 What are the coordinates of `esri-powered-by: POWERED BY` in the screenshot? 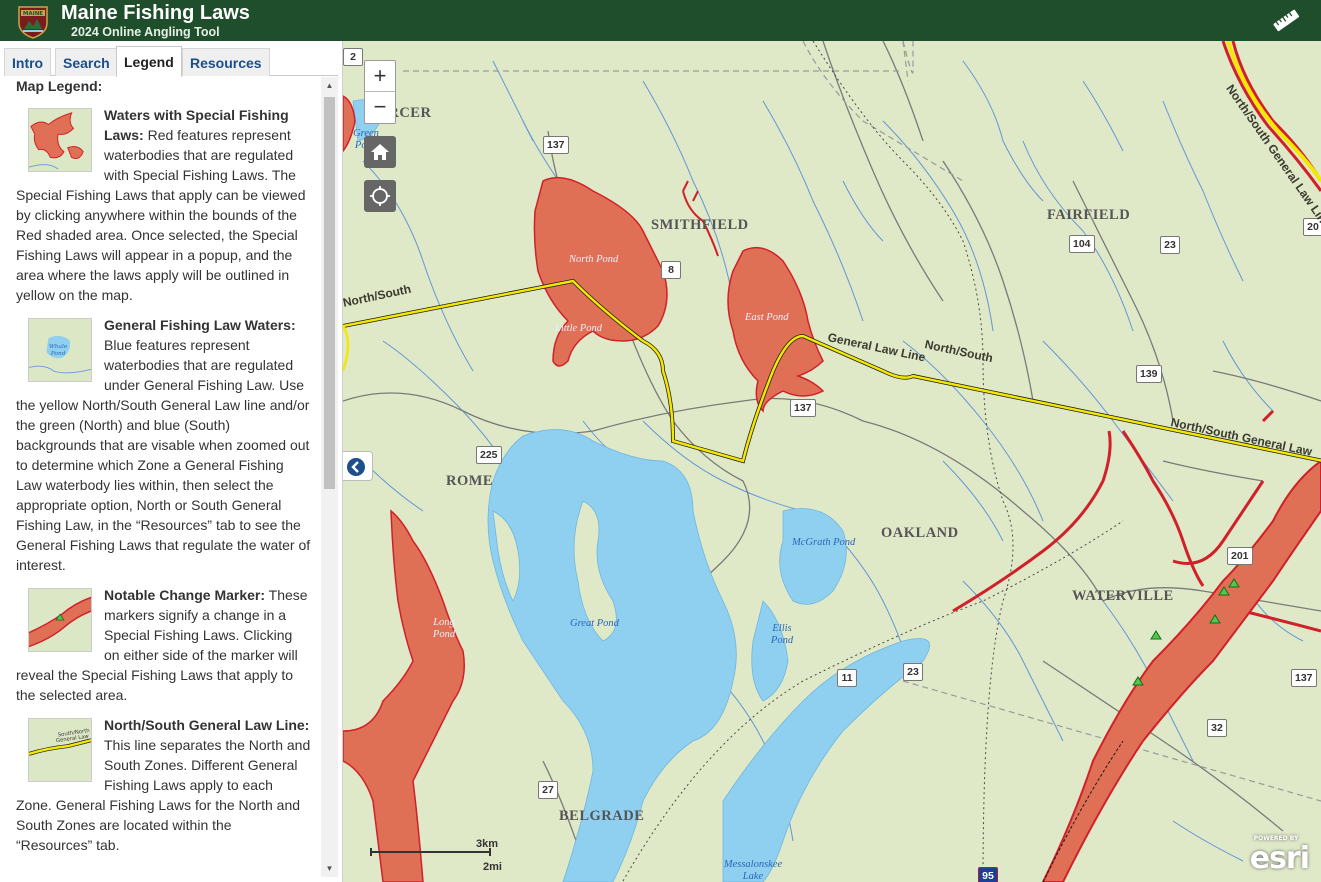 It's located at (1276, 838).